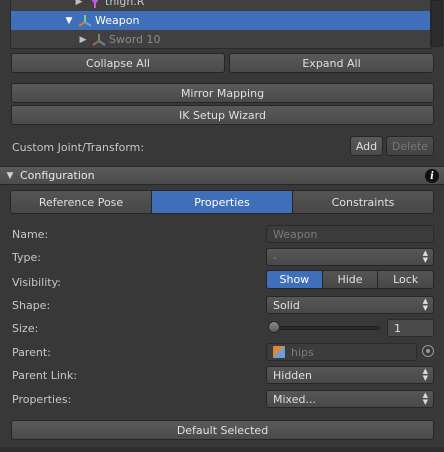 Image resolution: width=444 pixels, height=452 pixels. I want to click on type-dropdown: - ▲ ▼, so click(350, 257).